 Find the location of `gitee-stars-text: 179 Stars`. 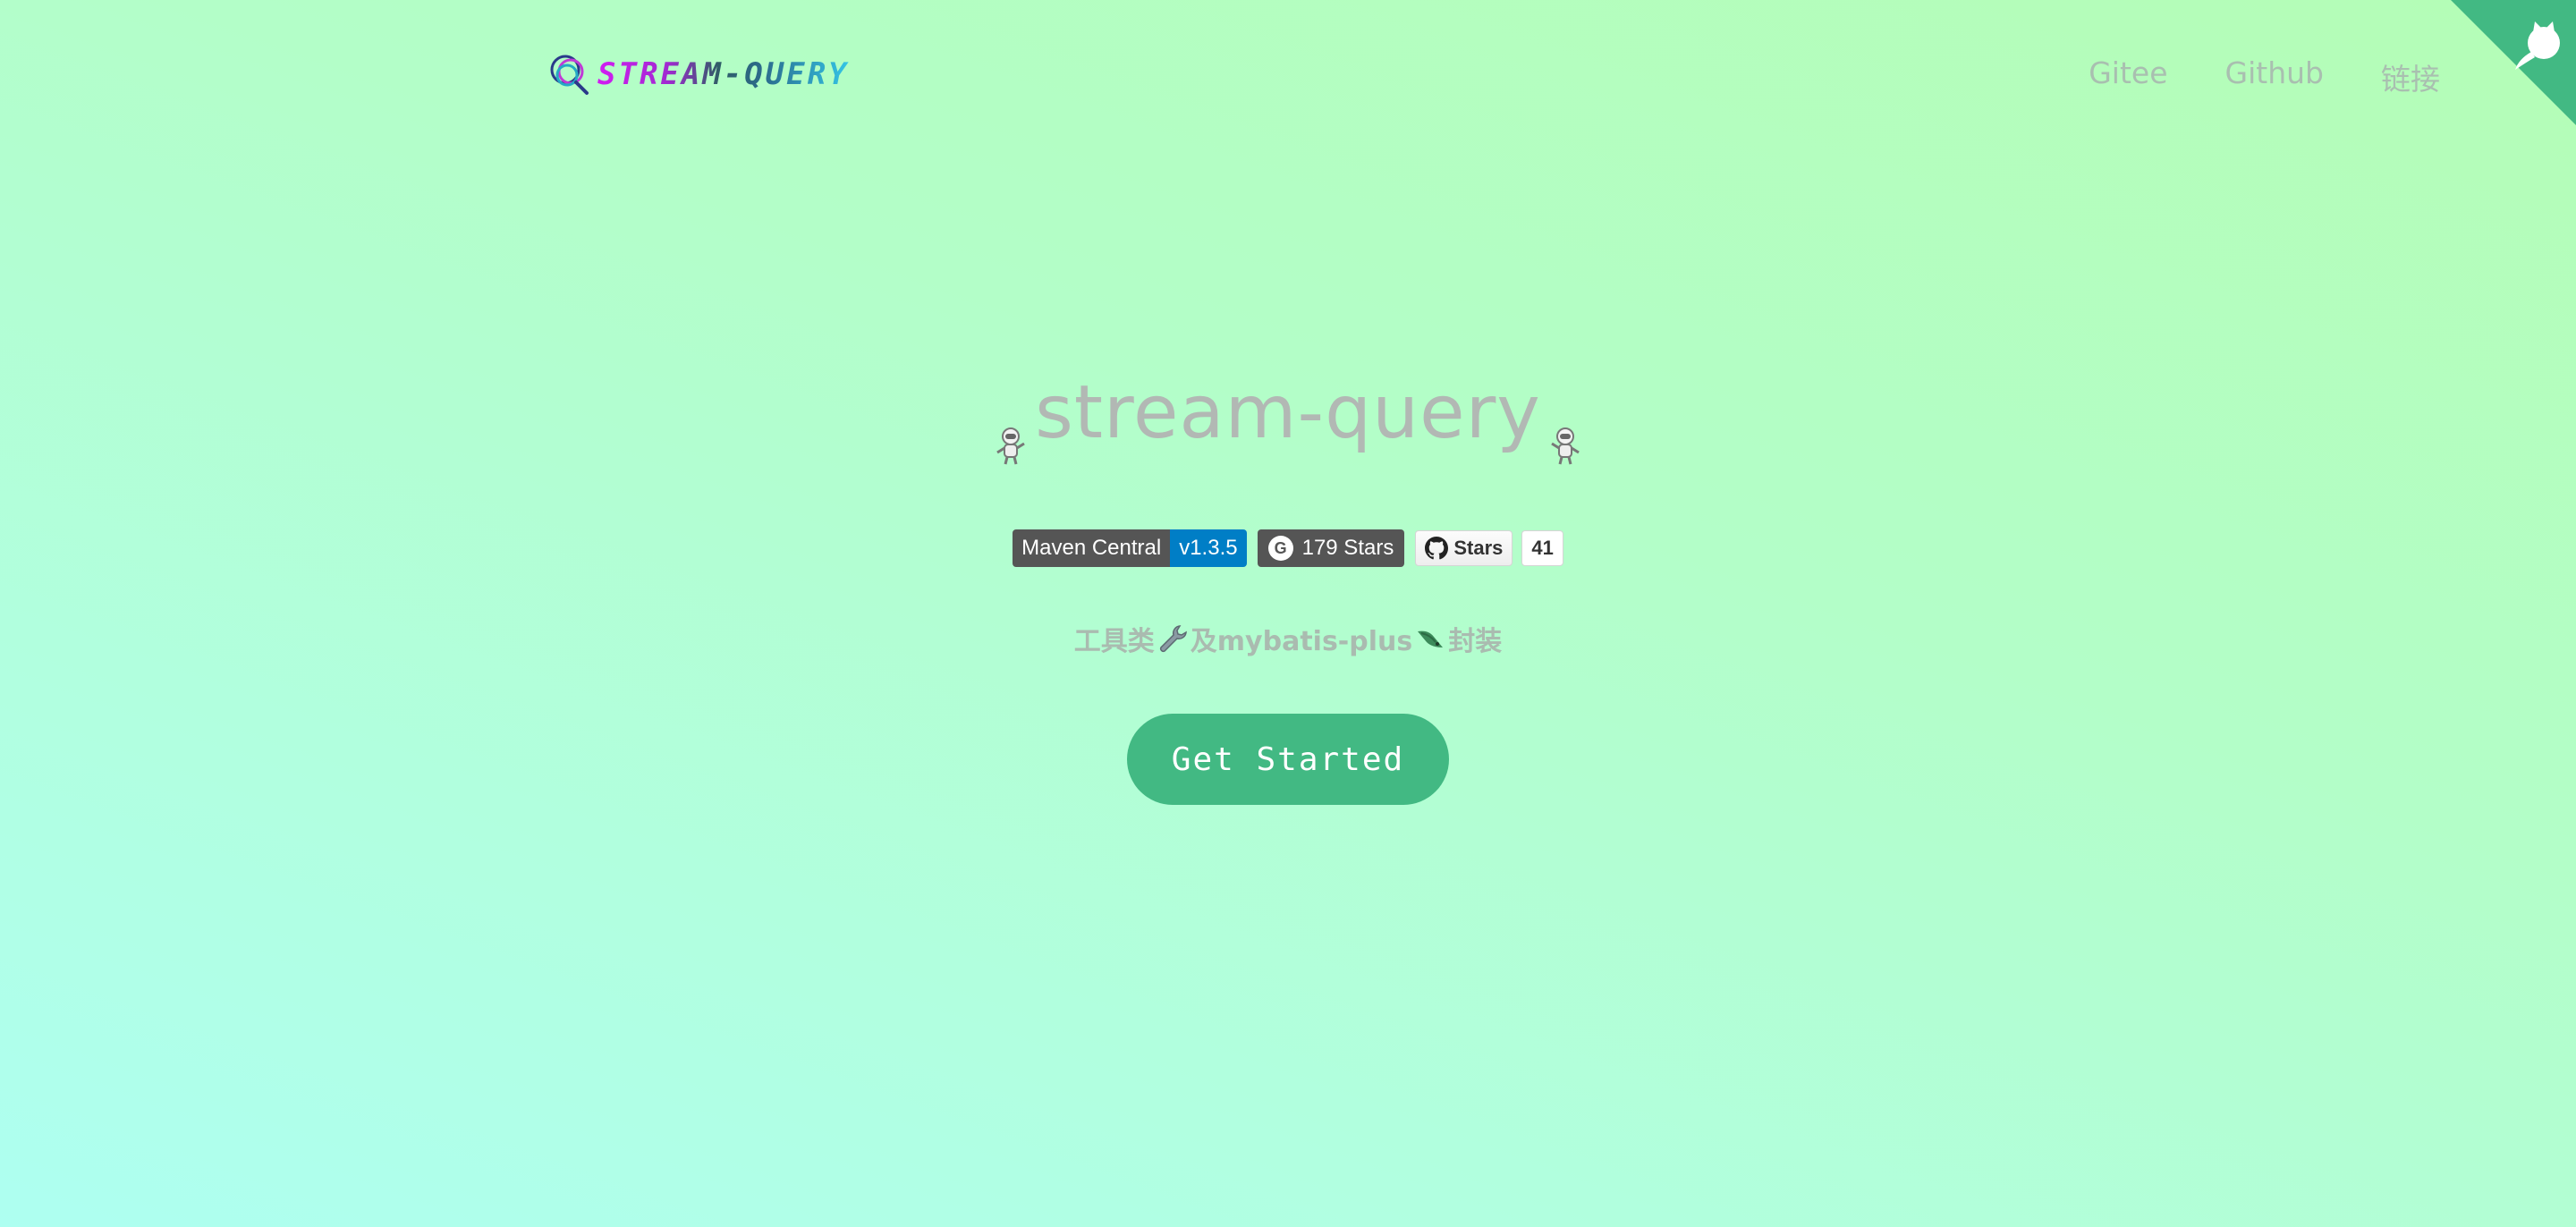

gitee-stars-text: 179 Stars is located at coordinates (1347, 548).